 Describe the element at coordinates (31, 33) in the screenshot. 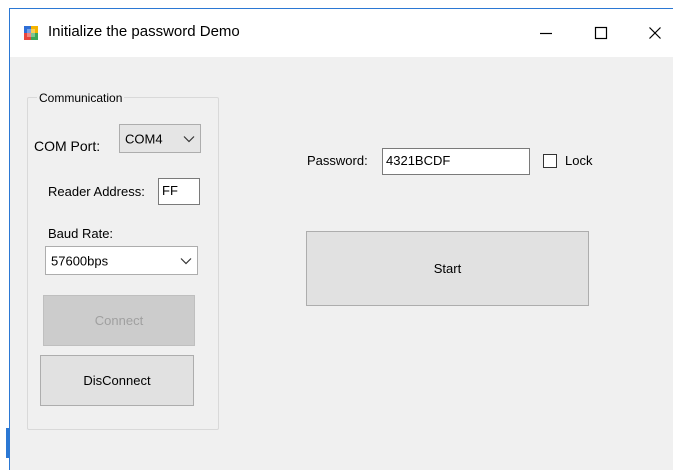

I see `app-icon` at that location.